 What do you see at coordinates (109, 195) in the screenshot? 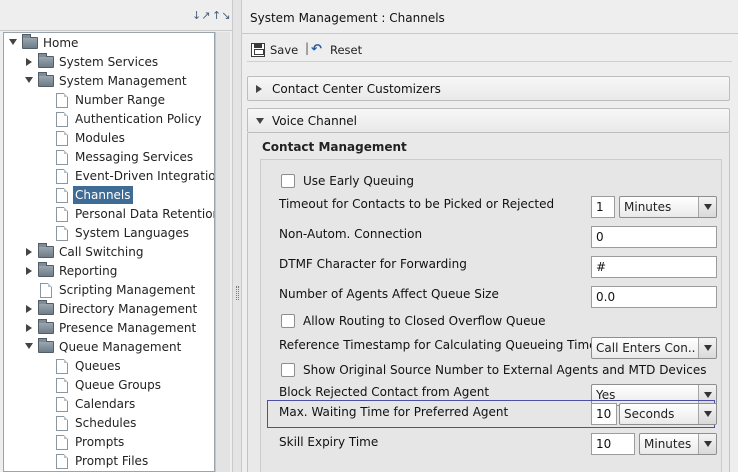
I see `tree-item: Channels` at bounding box center [109, 195].